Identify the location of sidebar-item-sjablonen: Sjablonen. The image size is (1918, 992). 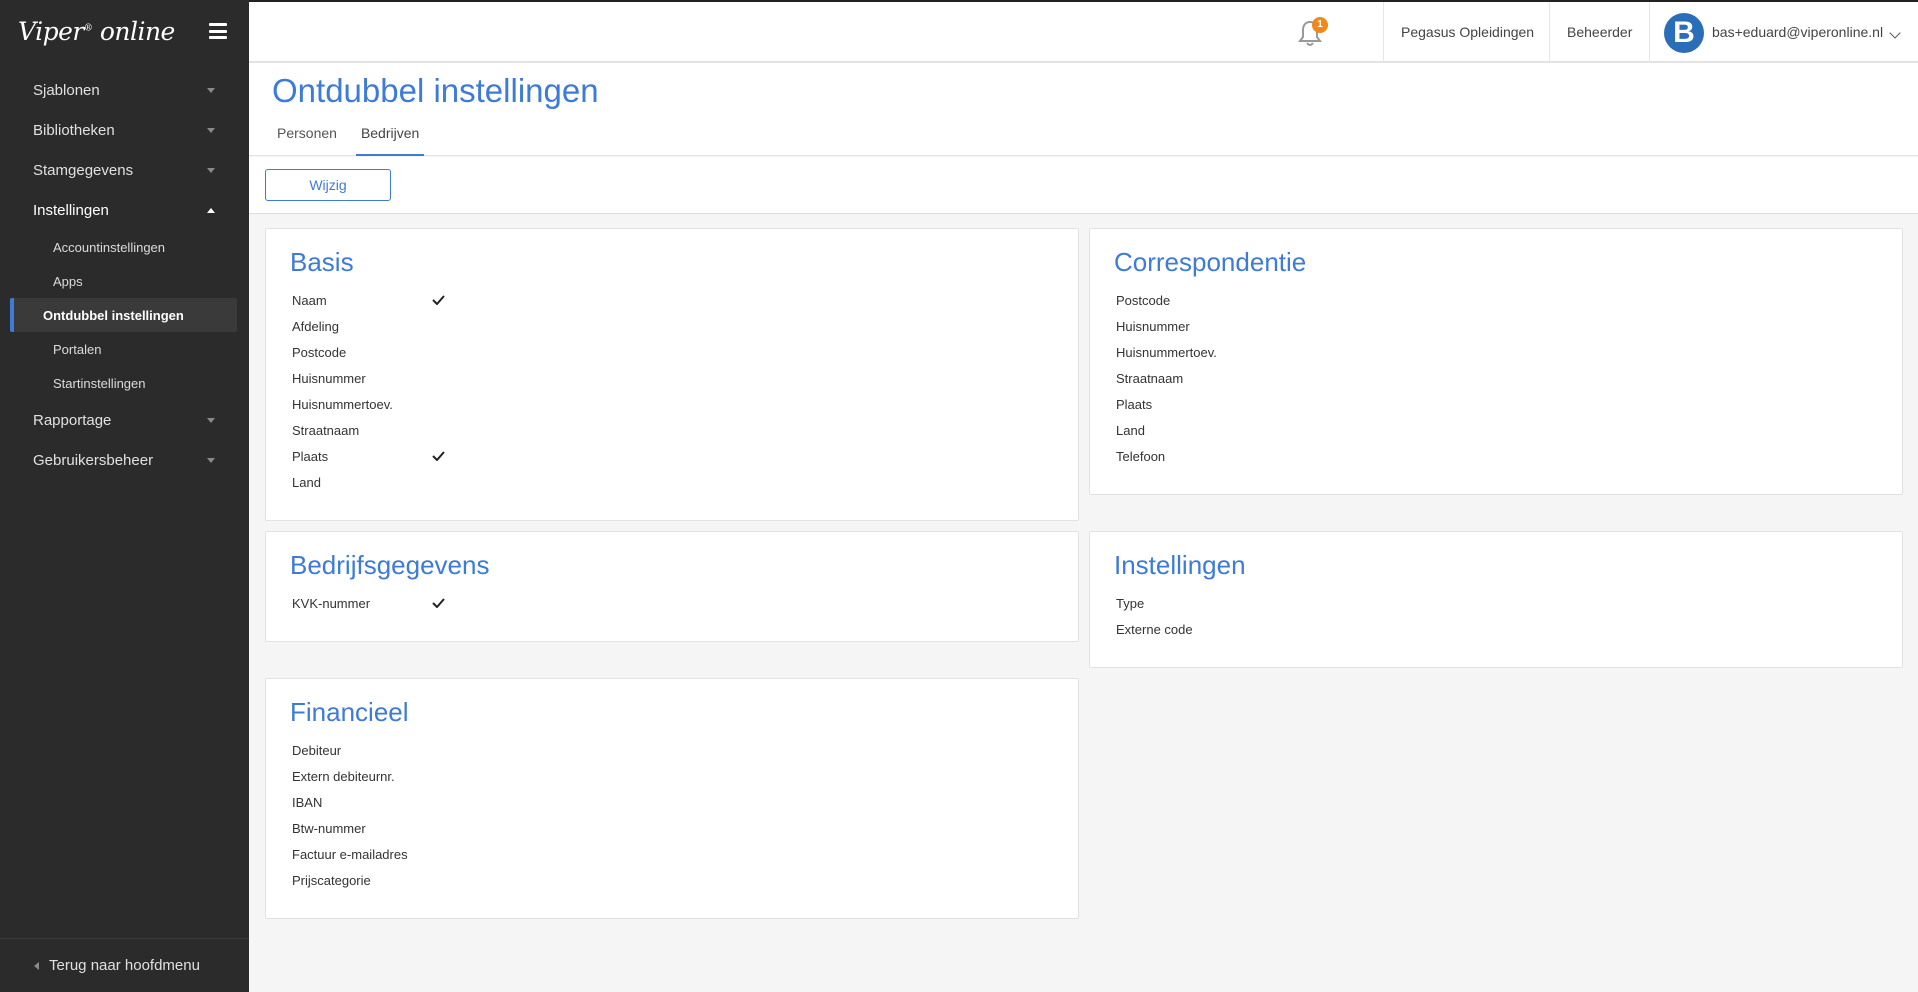
(124, 90).